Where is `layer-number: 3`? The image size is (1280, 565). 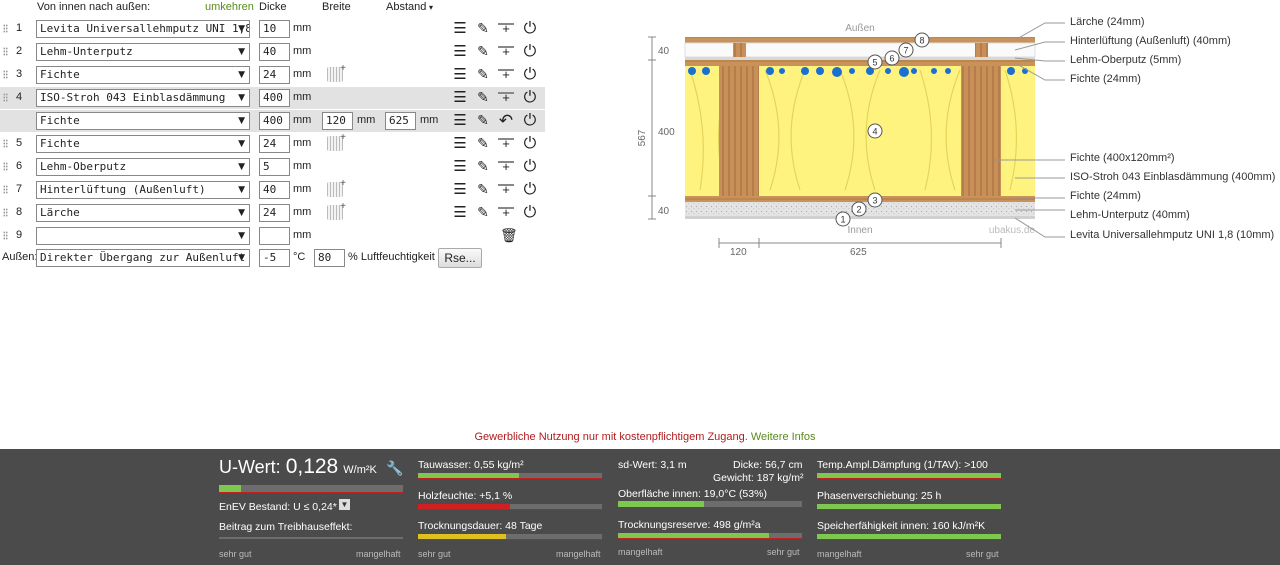 layer-number: 3 is located at coordinates (19, 74).